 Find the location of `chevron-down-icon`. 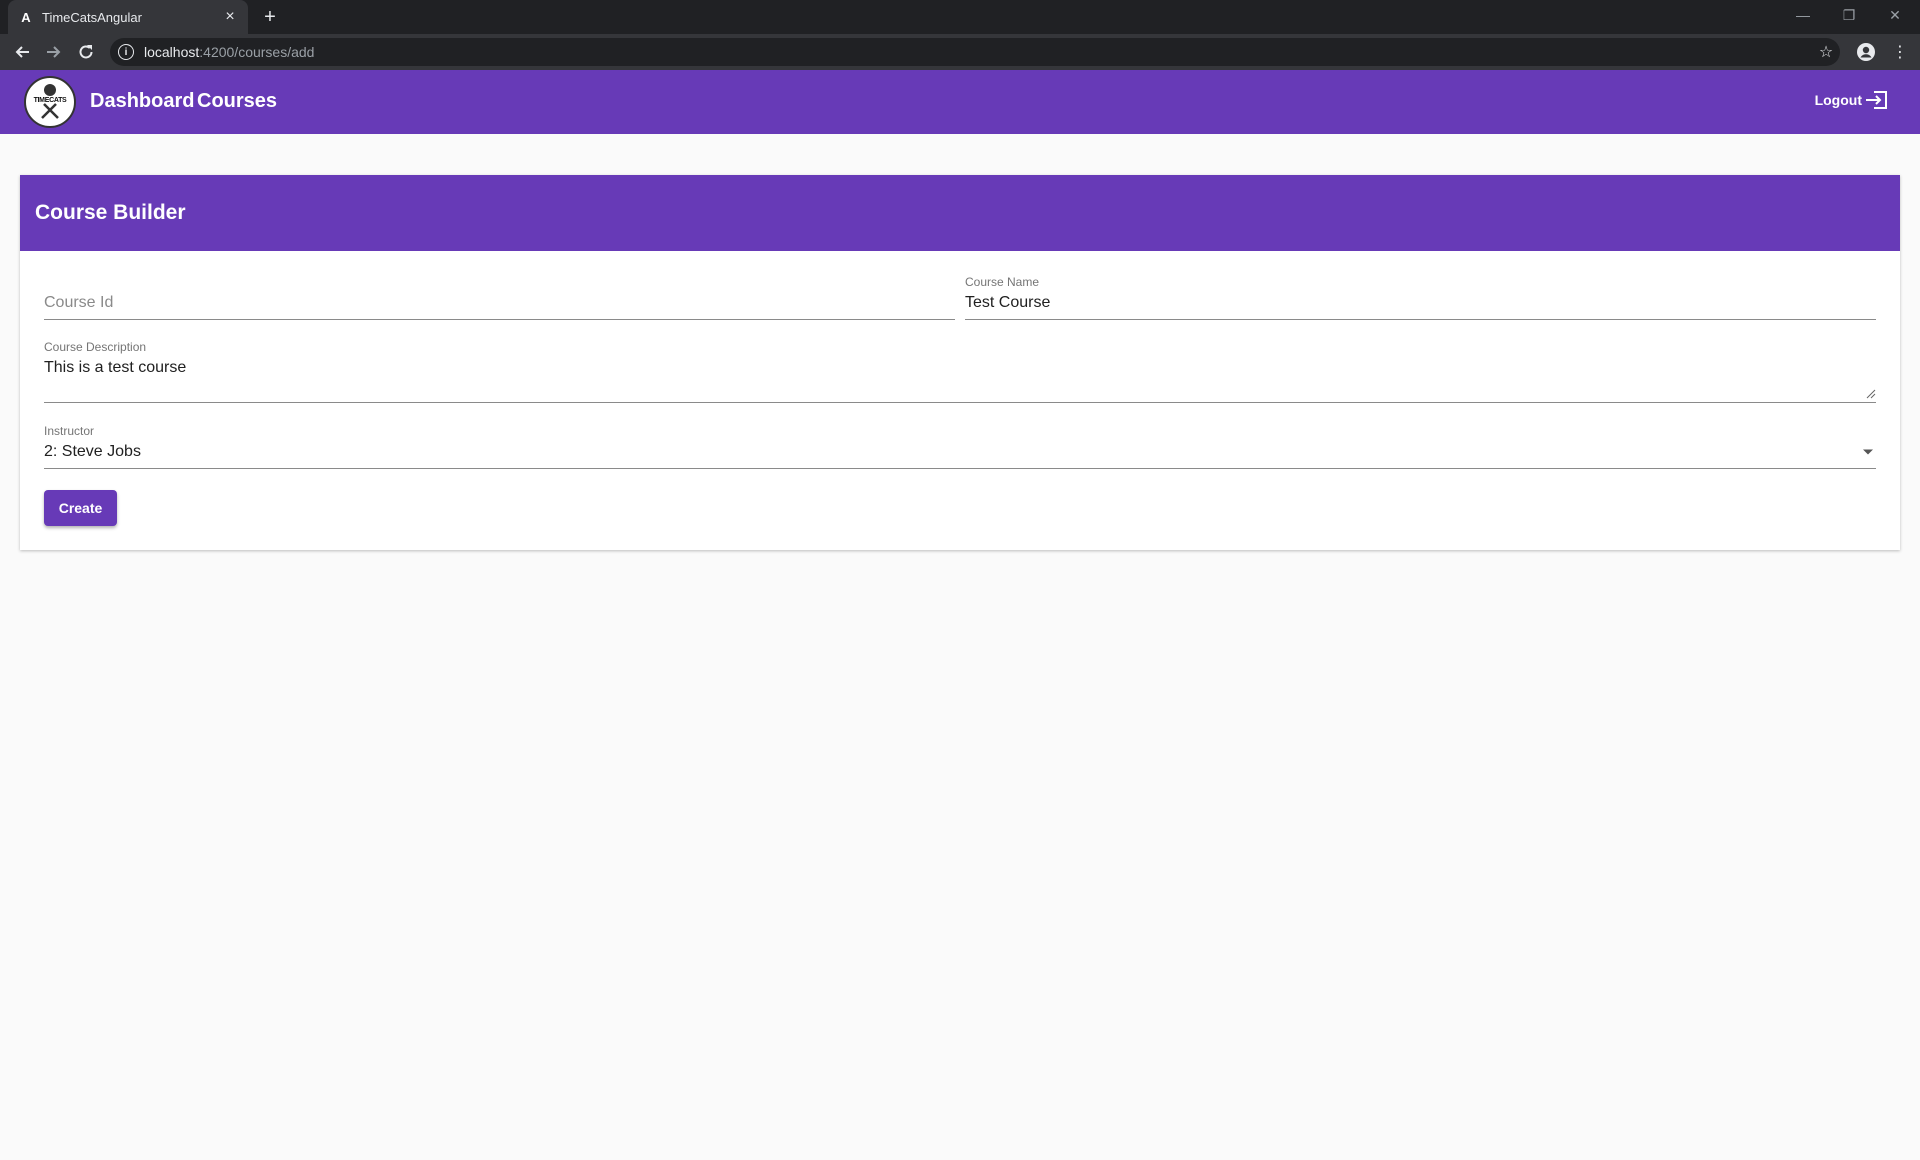

chevron-down-icon is located at coordinates (1868, 452).